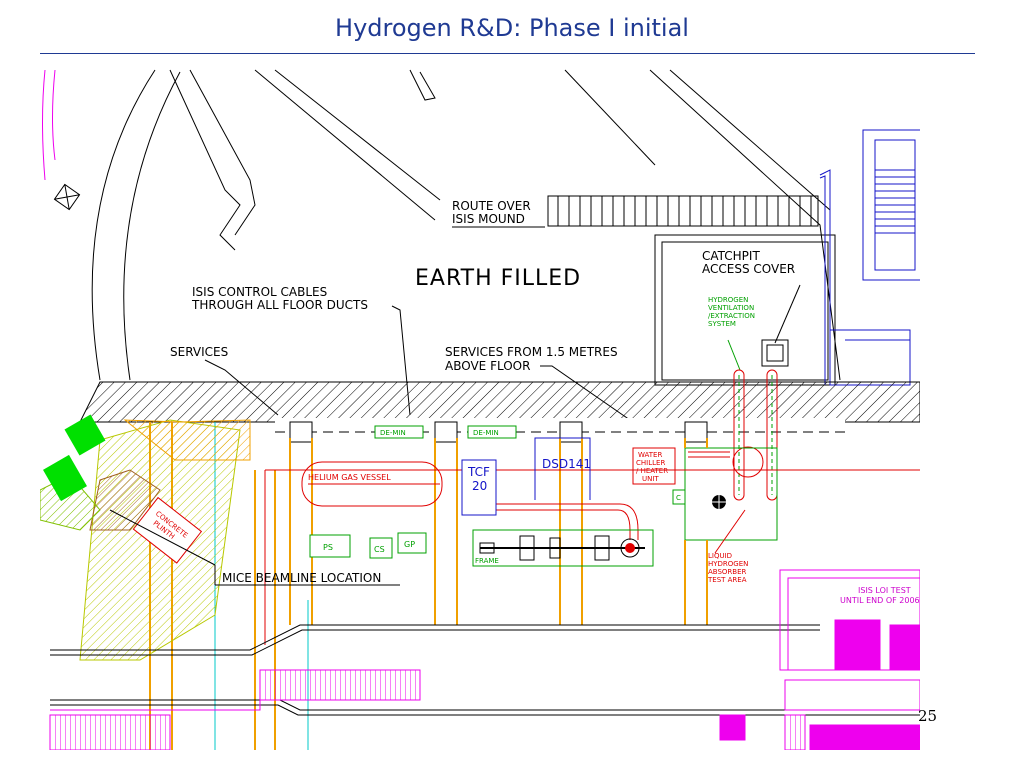 The image size is (1024, 768). What do you see at coordinates (301, 578) in the screenshot?
I see `mice-beamline-label: MICE BEAMLINE LOCATION` at bounding box center [301, 578].